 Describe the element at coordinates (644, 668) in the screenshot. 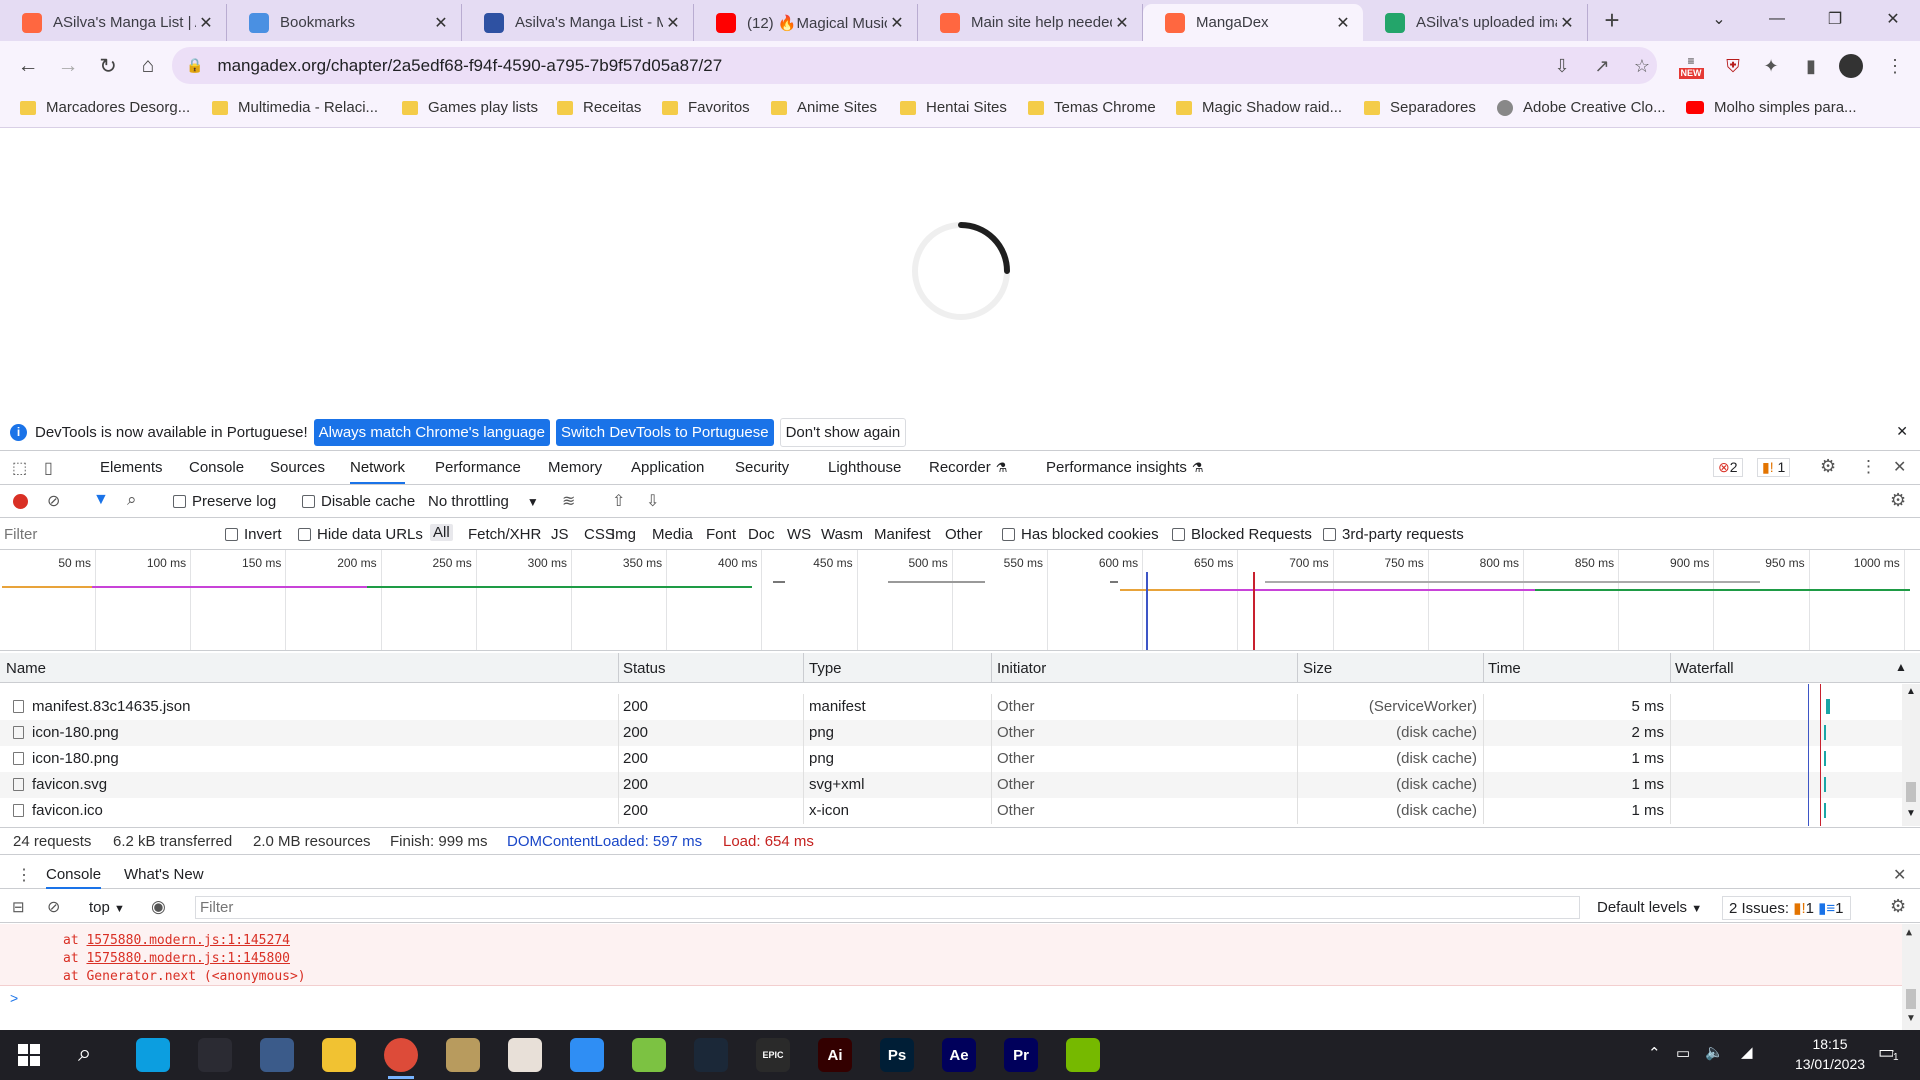

I see `column-header-status: Status` at that location.